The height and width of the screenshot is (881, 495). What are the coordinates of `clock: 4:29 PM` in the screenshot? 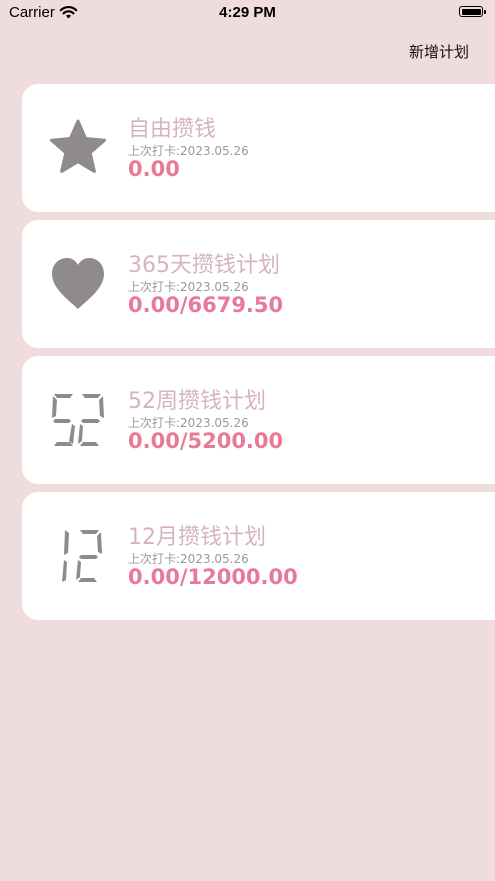 It's located at (247, 12).